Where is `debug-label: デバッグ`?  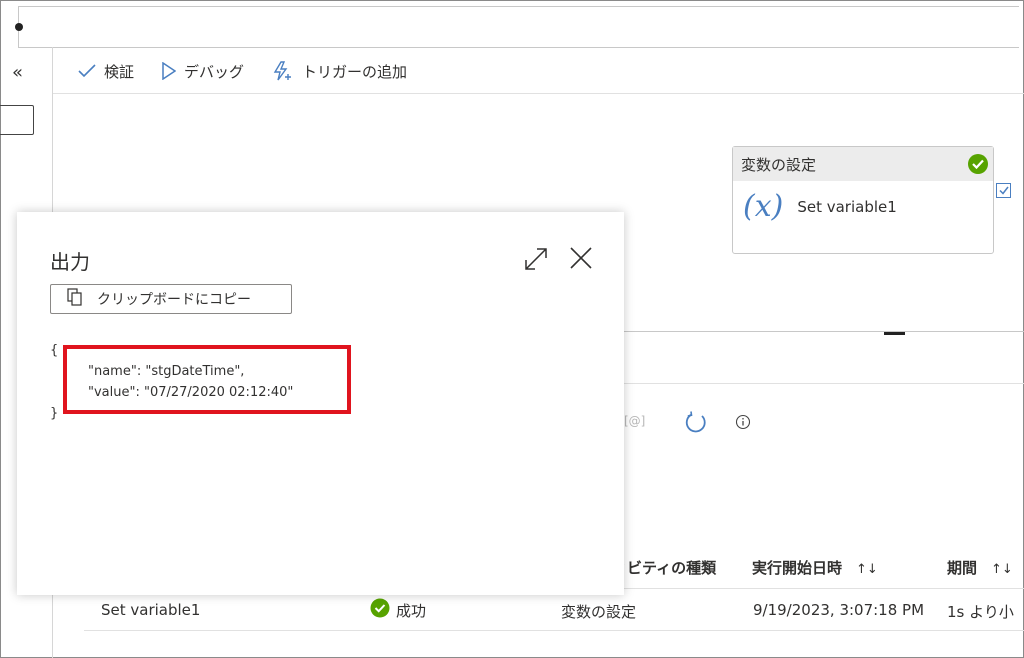 debug-label: デバッグ is located at coordinates (214, 71).